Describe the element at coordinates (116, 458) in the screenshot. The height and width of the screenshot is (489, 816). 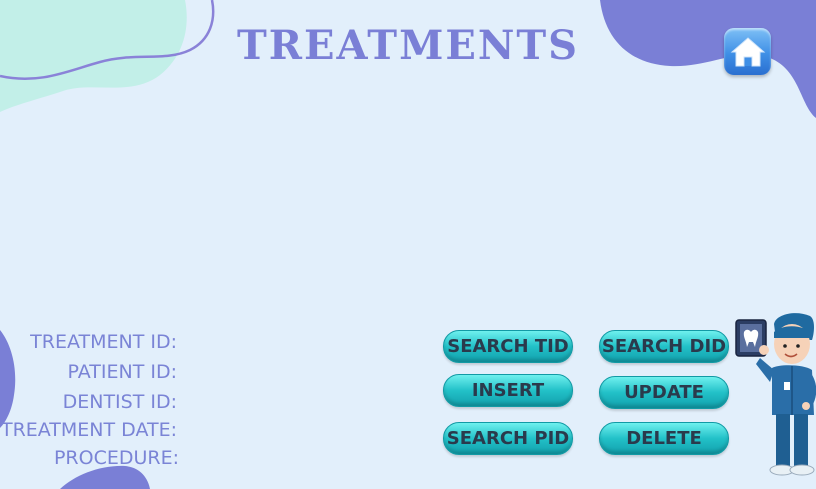
I see `procedure-label: PROCEDURE:` at that location.